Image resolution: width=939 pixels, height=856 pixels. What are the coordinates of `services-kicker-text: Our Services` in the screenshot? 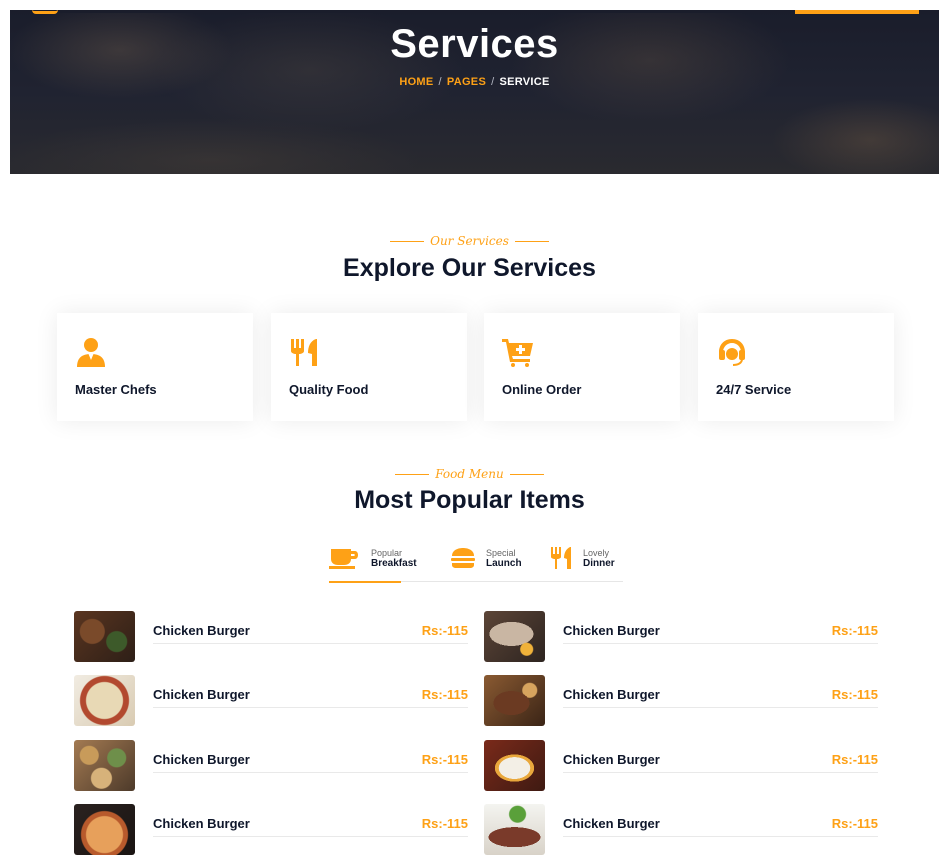 It's located at (469, 241).